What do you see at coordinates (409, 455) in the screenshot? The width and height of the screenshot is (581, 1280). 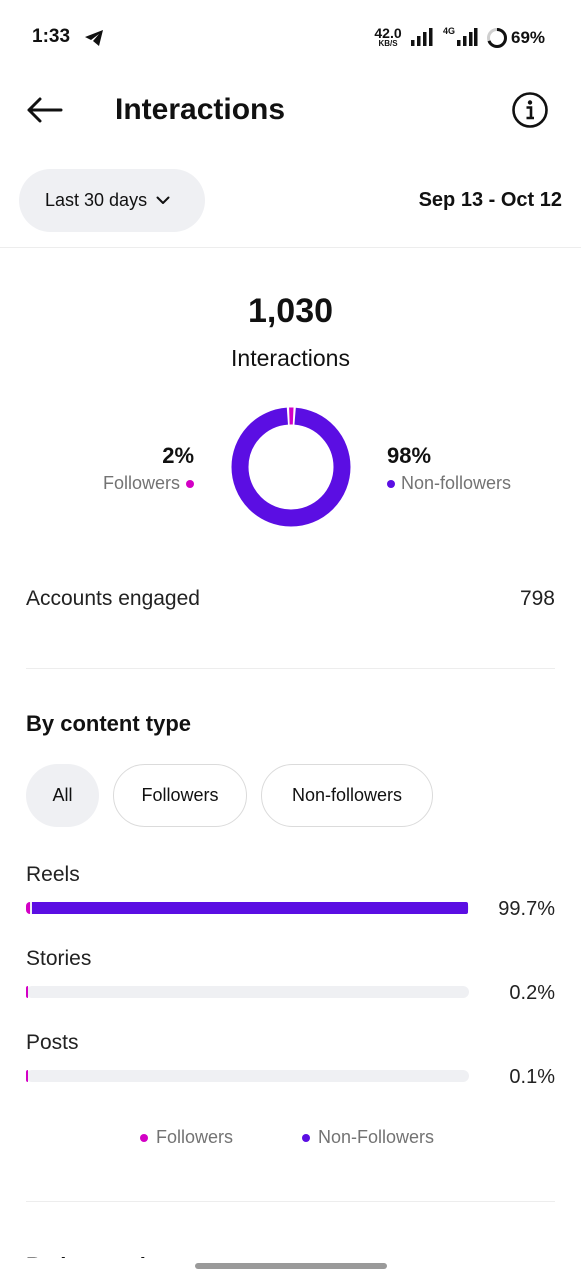 I see `nonfollowers-percent: 98%` at bounding box center [409, 455].